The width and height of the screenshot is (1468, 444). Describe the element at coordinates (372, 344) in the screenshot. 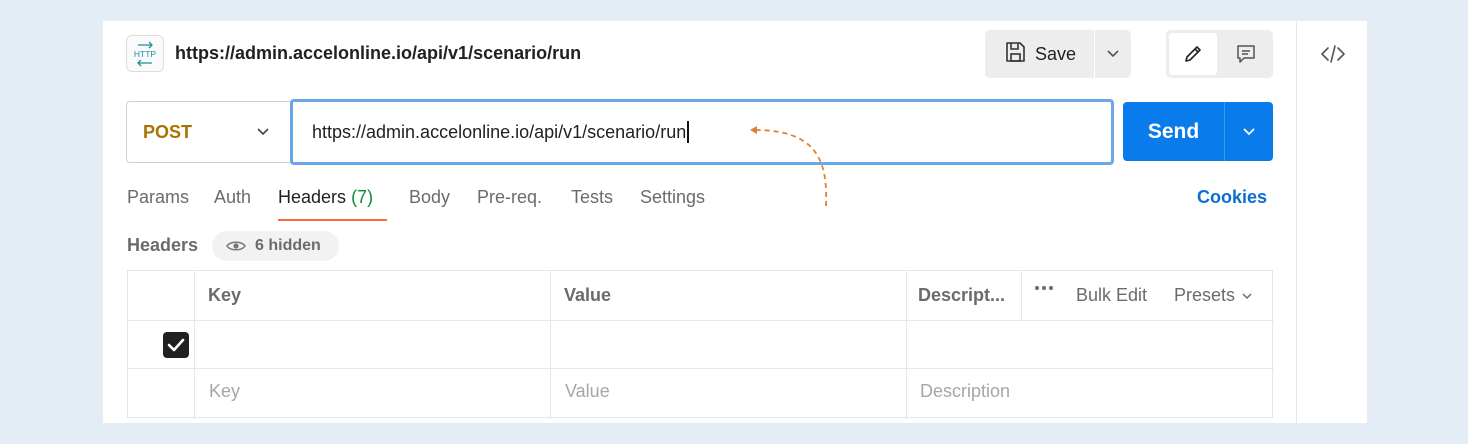

I see `row-key-cell` at that location.